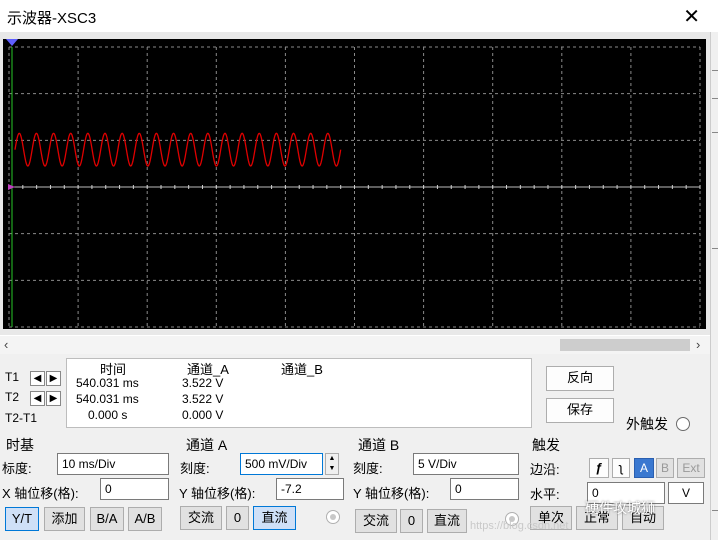 The height and width of the screenshot is (540, 718). Describe the element at coordinates (411, 521) in the screenshot. I see `channel-b-zero-button: 0` at that location.